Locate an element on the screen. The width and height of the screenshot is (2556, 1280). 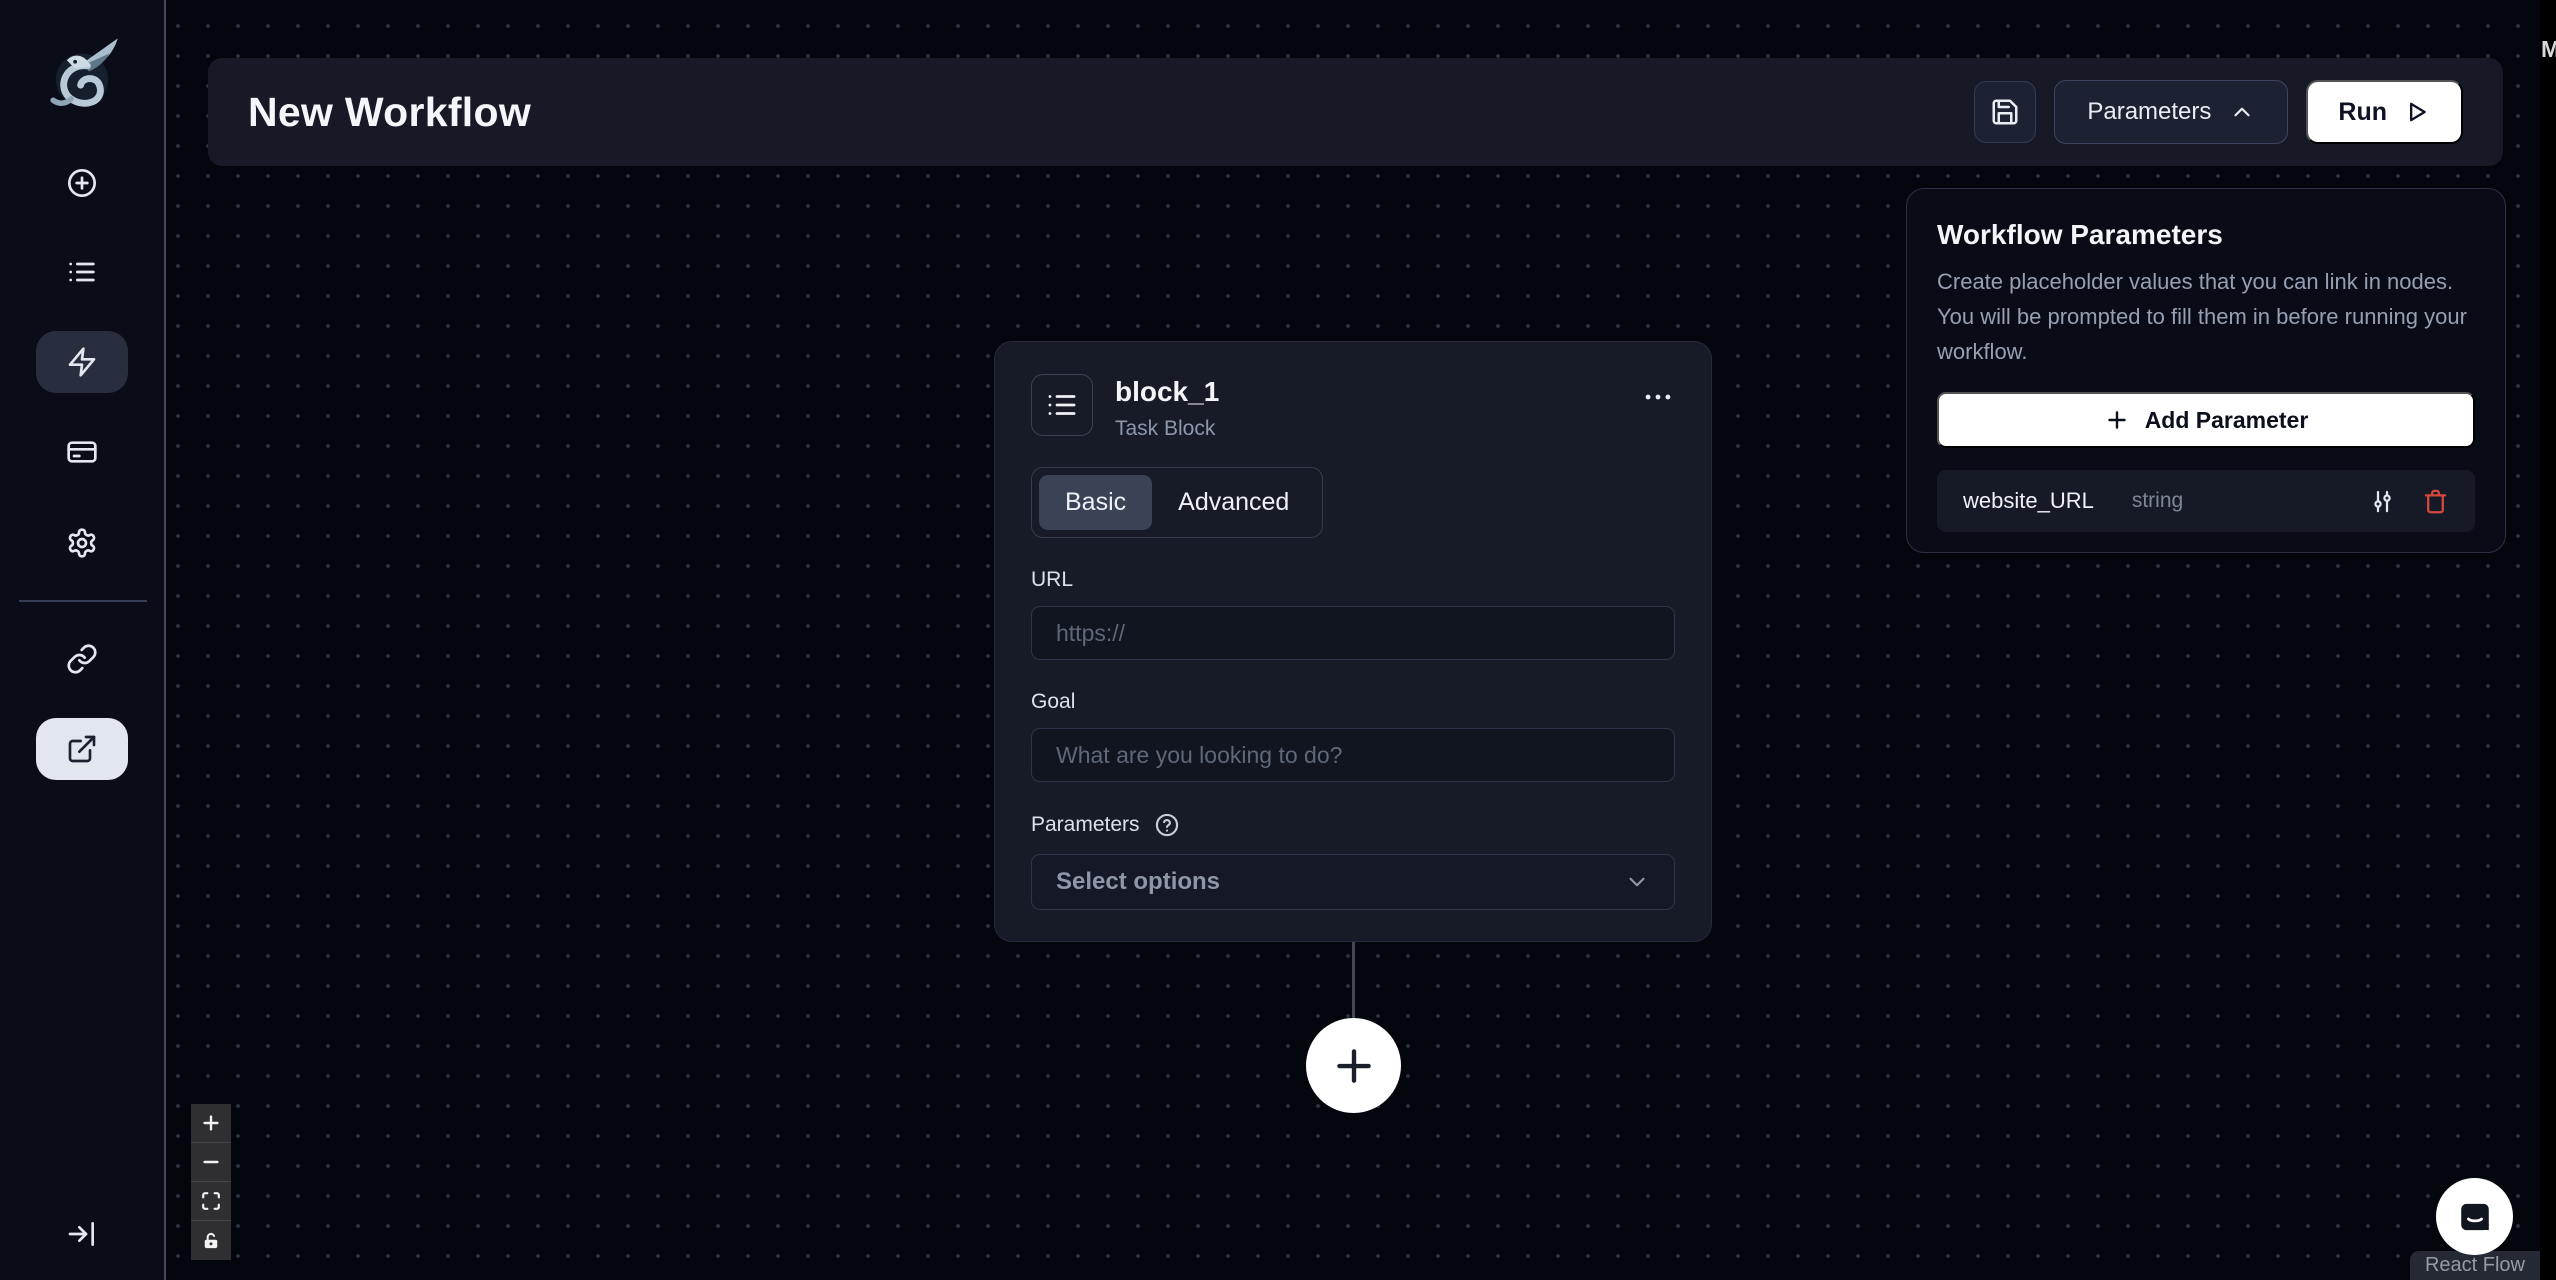
zoom-in-icon is located at coordinates (211, 1123).